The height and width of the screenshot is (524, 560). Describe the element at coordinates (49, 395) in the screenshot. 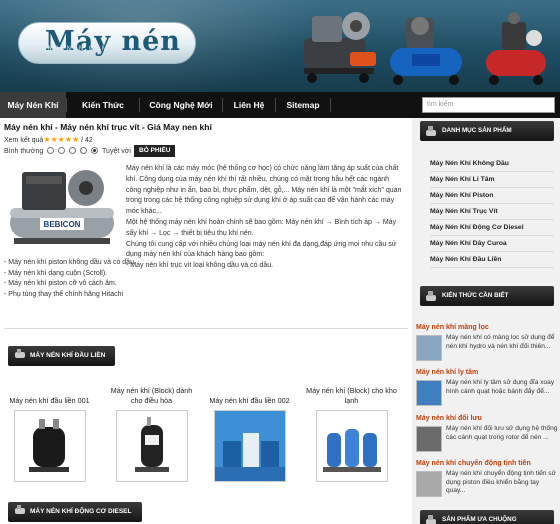

I see `product-card-name: Máy nén khí đầu liền 001` at that location.